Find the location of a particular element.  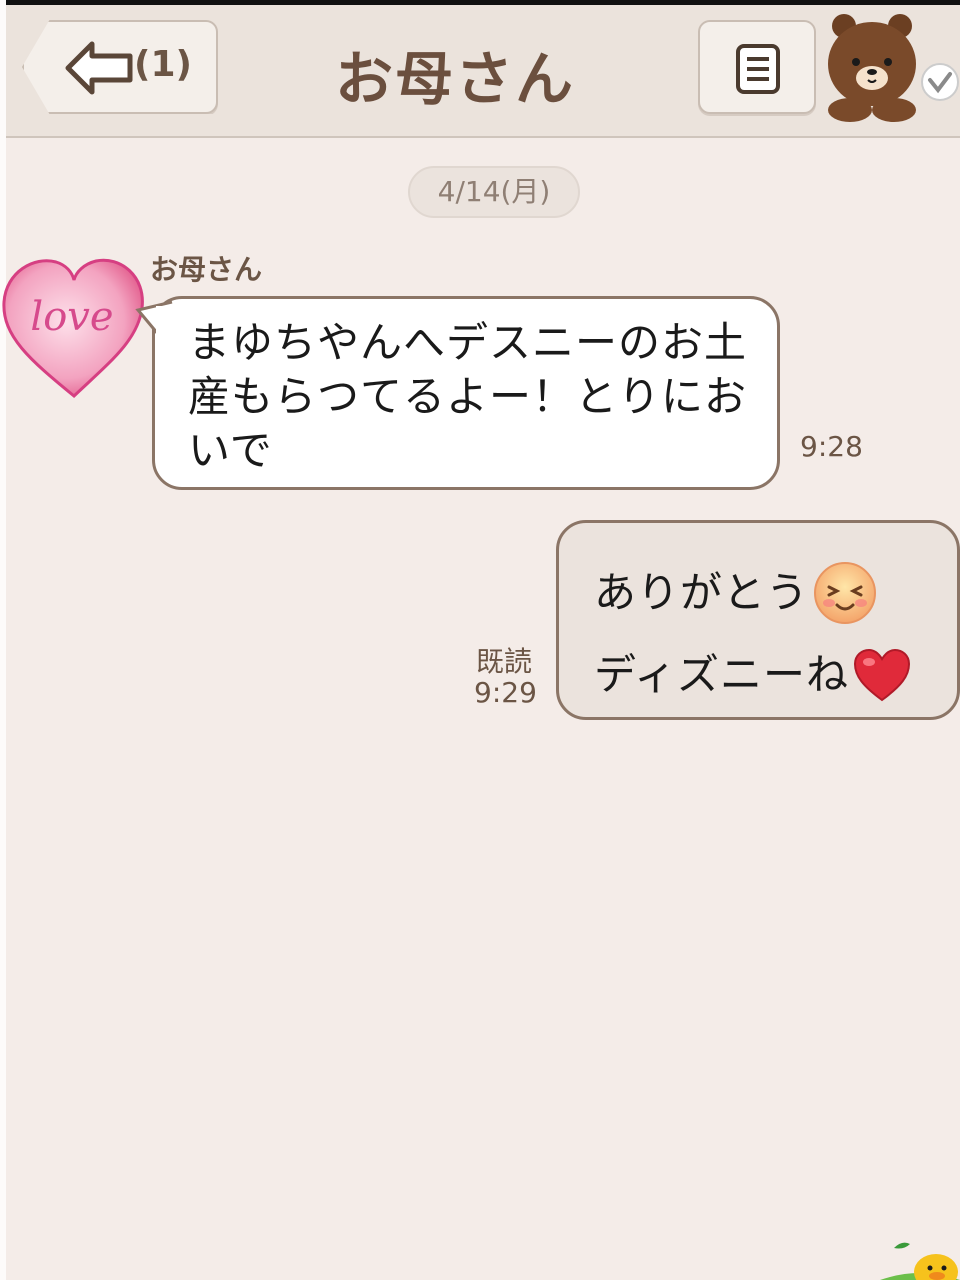

red-heart-emoji-icon is located at coordinates (882, 675).